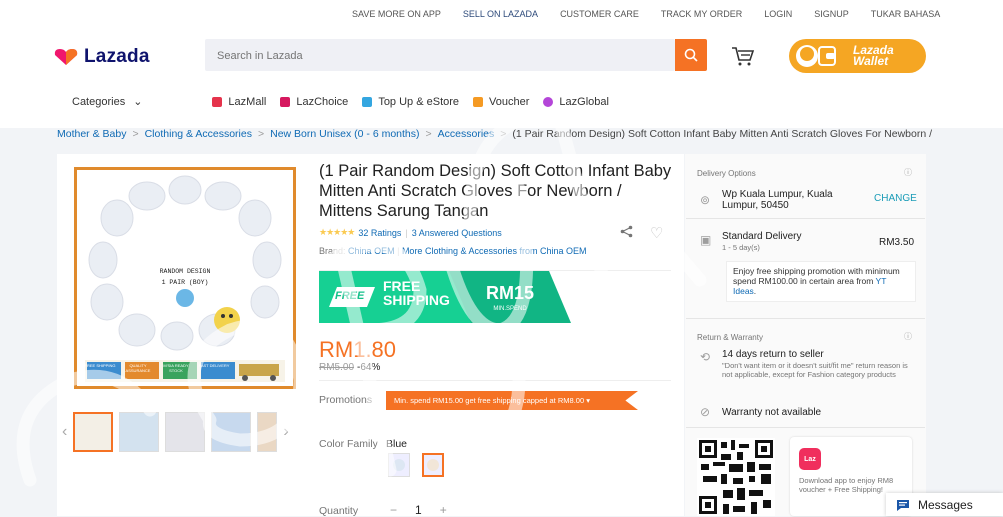 This screenshot has width=1003, height=517. What do you see at coordinates (626, 233) in the screenshot?
I see `share-icon` at bounding box center [626, 233].